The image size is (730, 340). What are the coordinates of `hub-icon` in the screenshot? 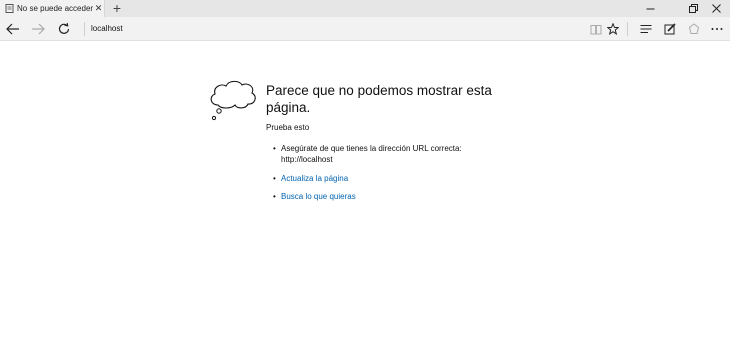 It's located at (646, 29).